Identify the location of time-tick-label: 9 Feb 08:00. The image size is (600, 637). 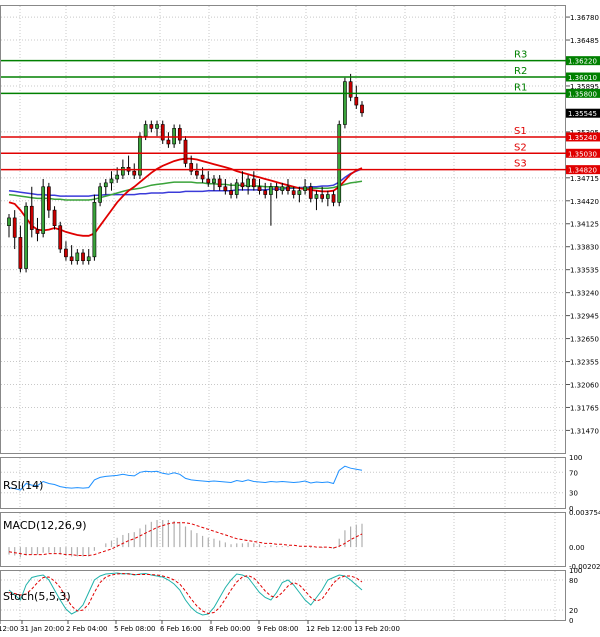
(277, 629).